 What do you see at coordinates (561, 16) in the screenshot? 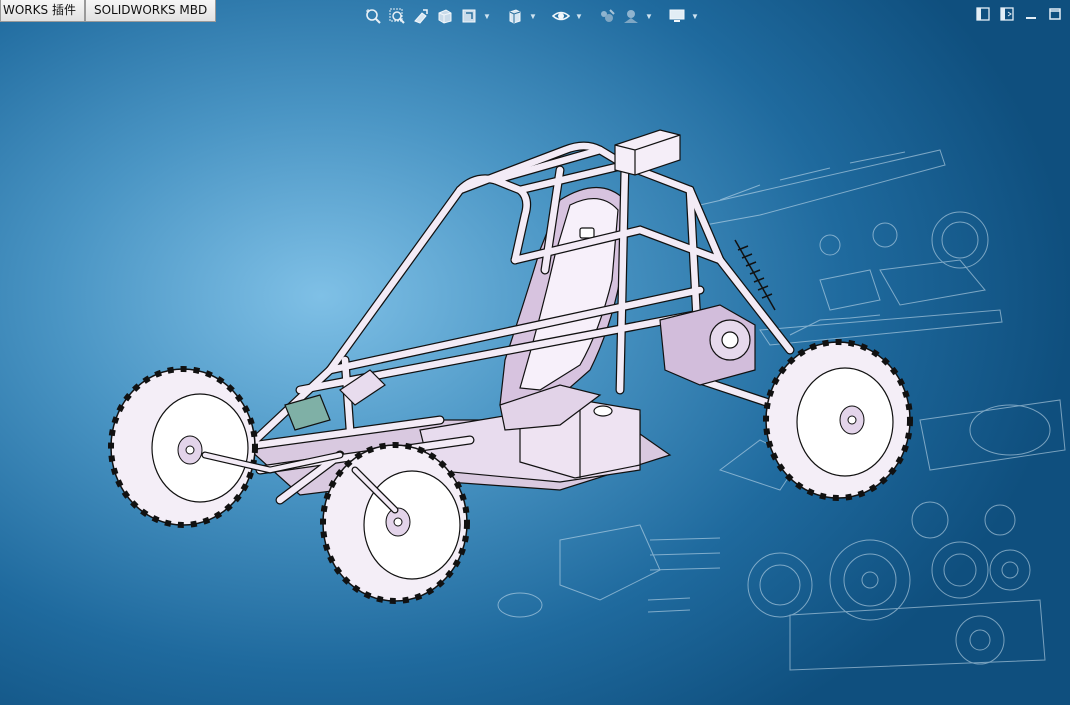
I see `hide-show-items-icon` at bounding box center [561, 16].